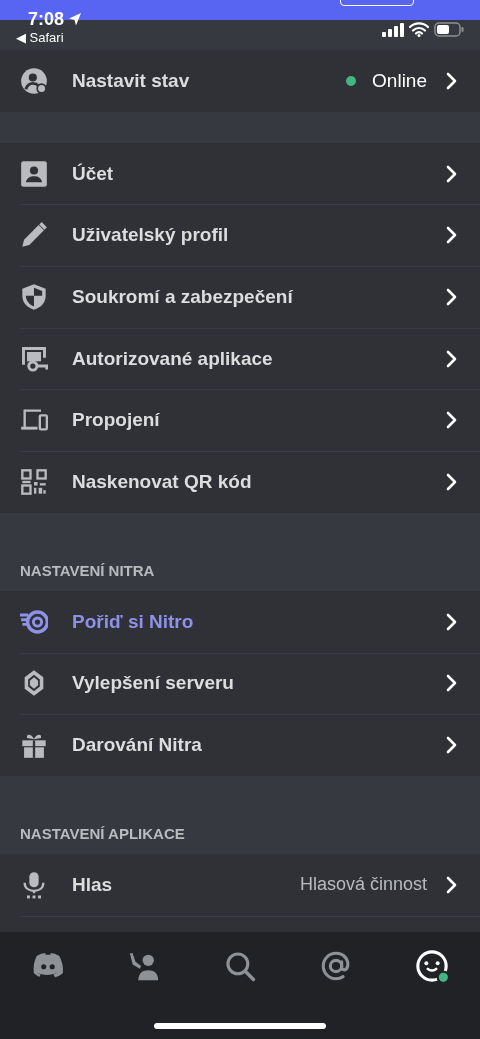 The image size is (480, 1039). Describe the element at coordinates (93, 173) in the screenshot. I see `row-label: Účet` at that location.